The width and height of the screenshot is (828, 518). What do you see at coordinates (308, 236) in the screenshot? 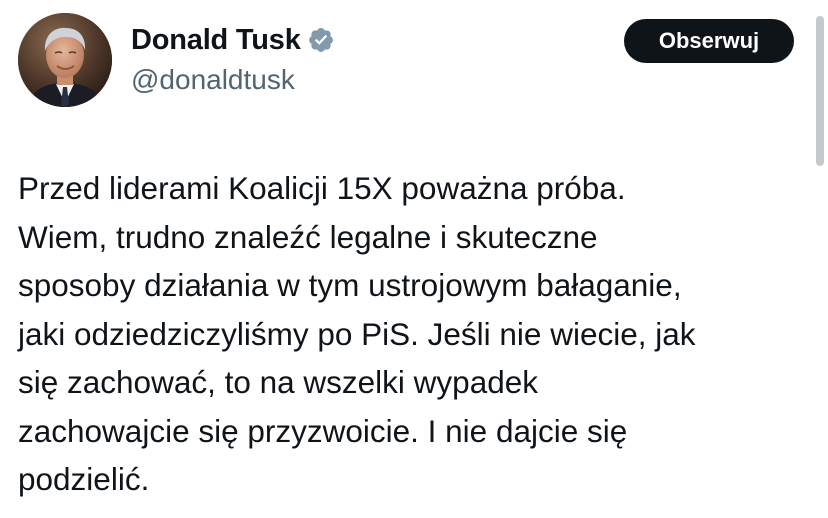
I see `tweet-text-line: Wiem, trudno znaleźć legalne i skuteczne` at bounding box center [308, 236].